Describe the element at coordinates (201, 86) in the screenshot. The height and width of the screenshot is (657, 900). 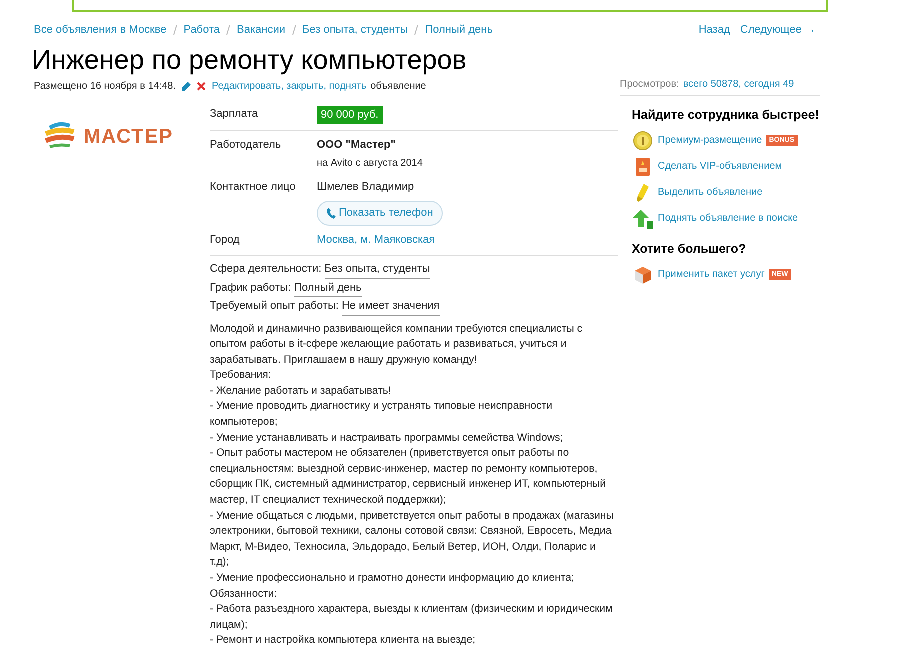
I see `close-icon` at that location.